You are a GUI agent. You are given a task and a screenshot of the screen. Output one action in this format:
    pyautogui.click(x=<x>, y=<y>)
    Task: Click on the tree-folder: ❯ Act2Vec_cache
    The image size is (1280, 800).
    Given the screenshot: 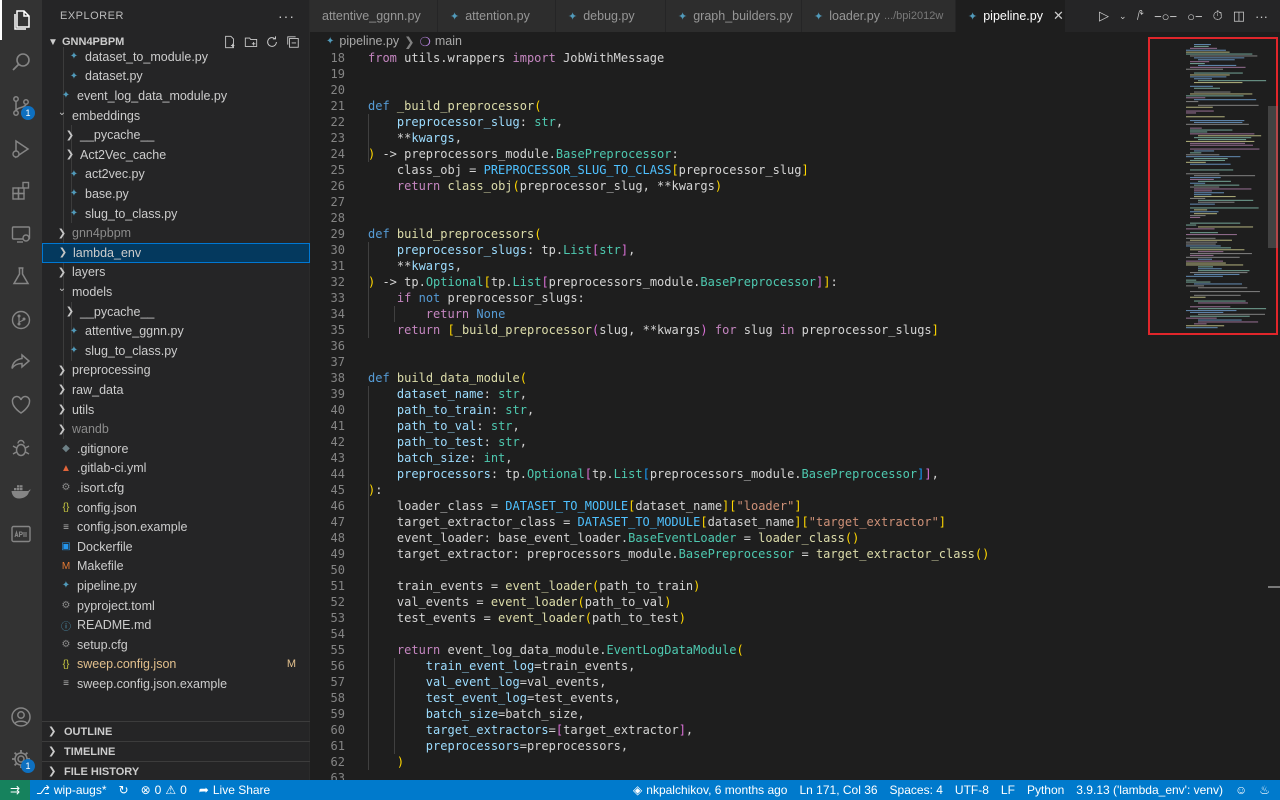 What is the action you would take?
    pyautogui.click(x=176, y=155)
    